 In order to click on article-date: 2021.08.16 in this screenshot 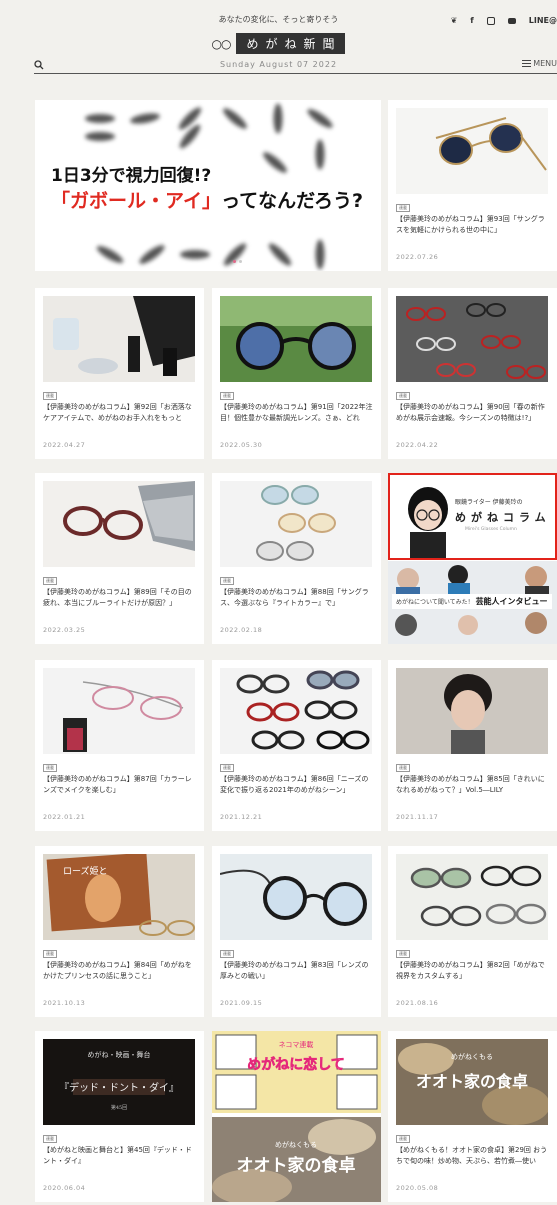, I will do `click(417, 1003)`.